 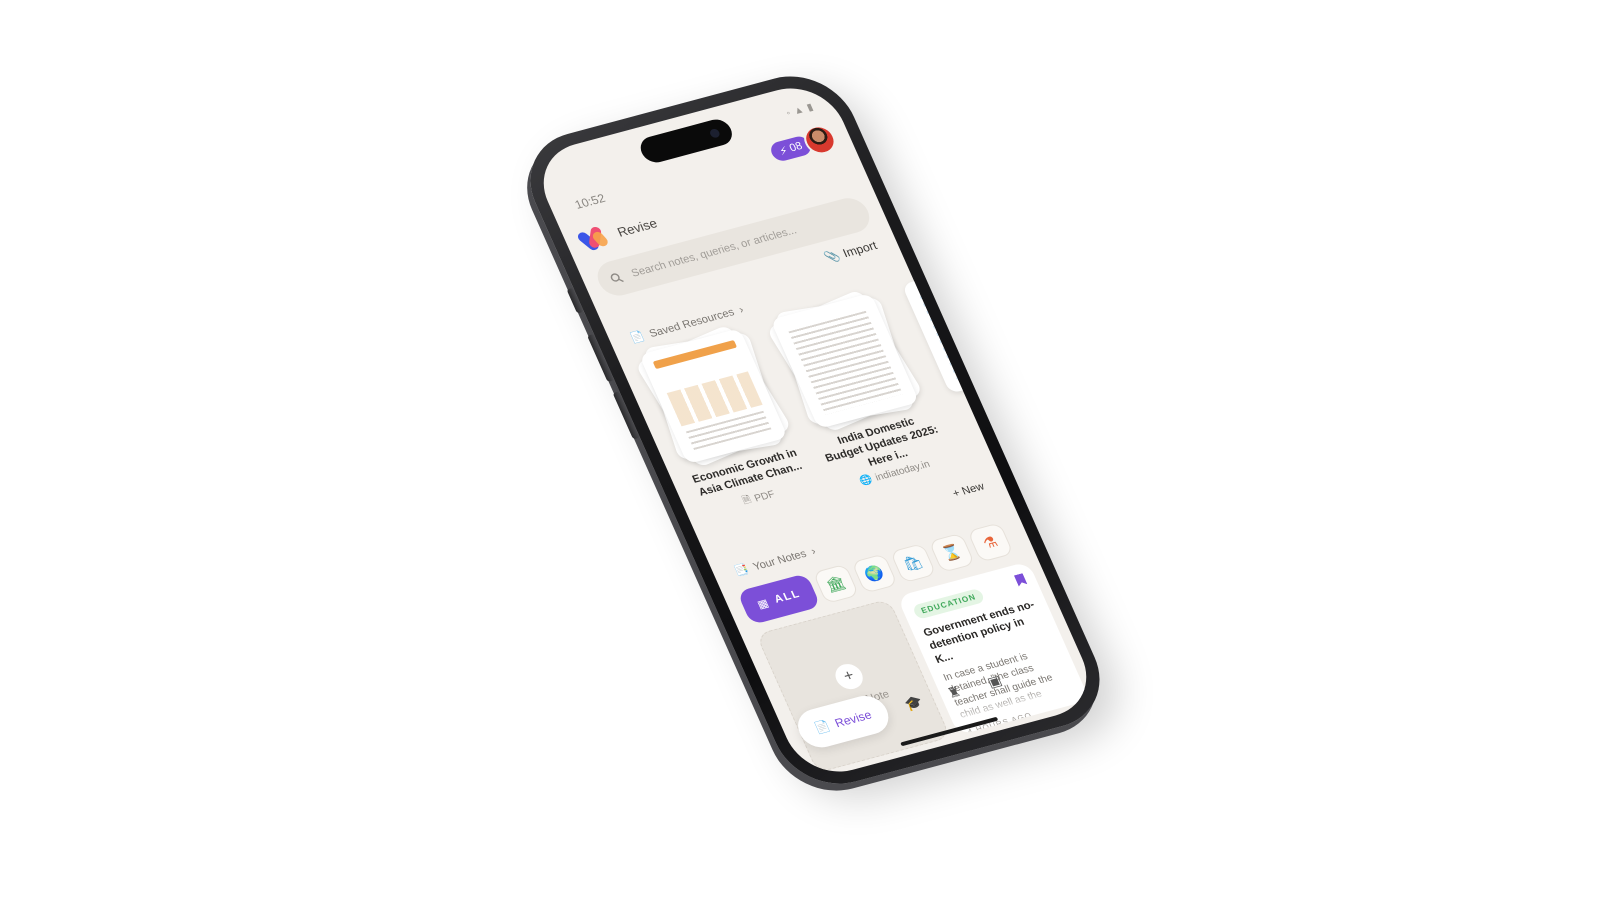 I want to click on action-button, so click(x=575, y=300).